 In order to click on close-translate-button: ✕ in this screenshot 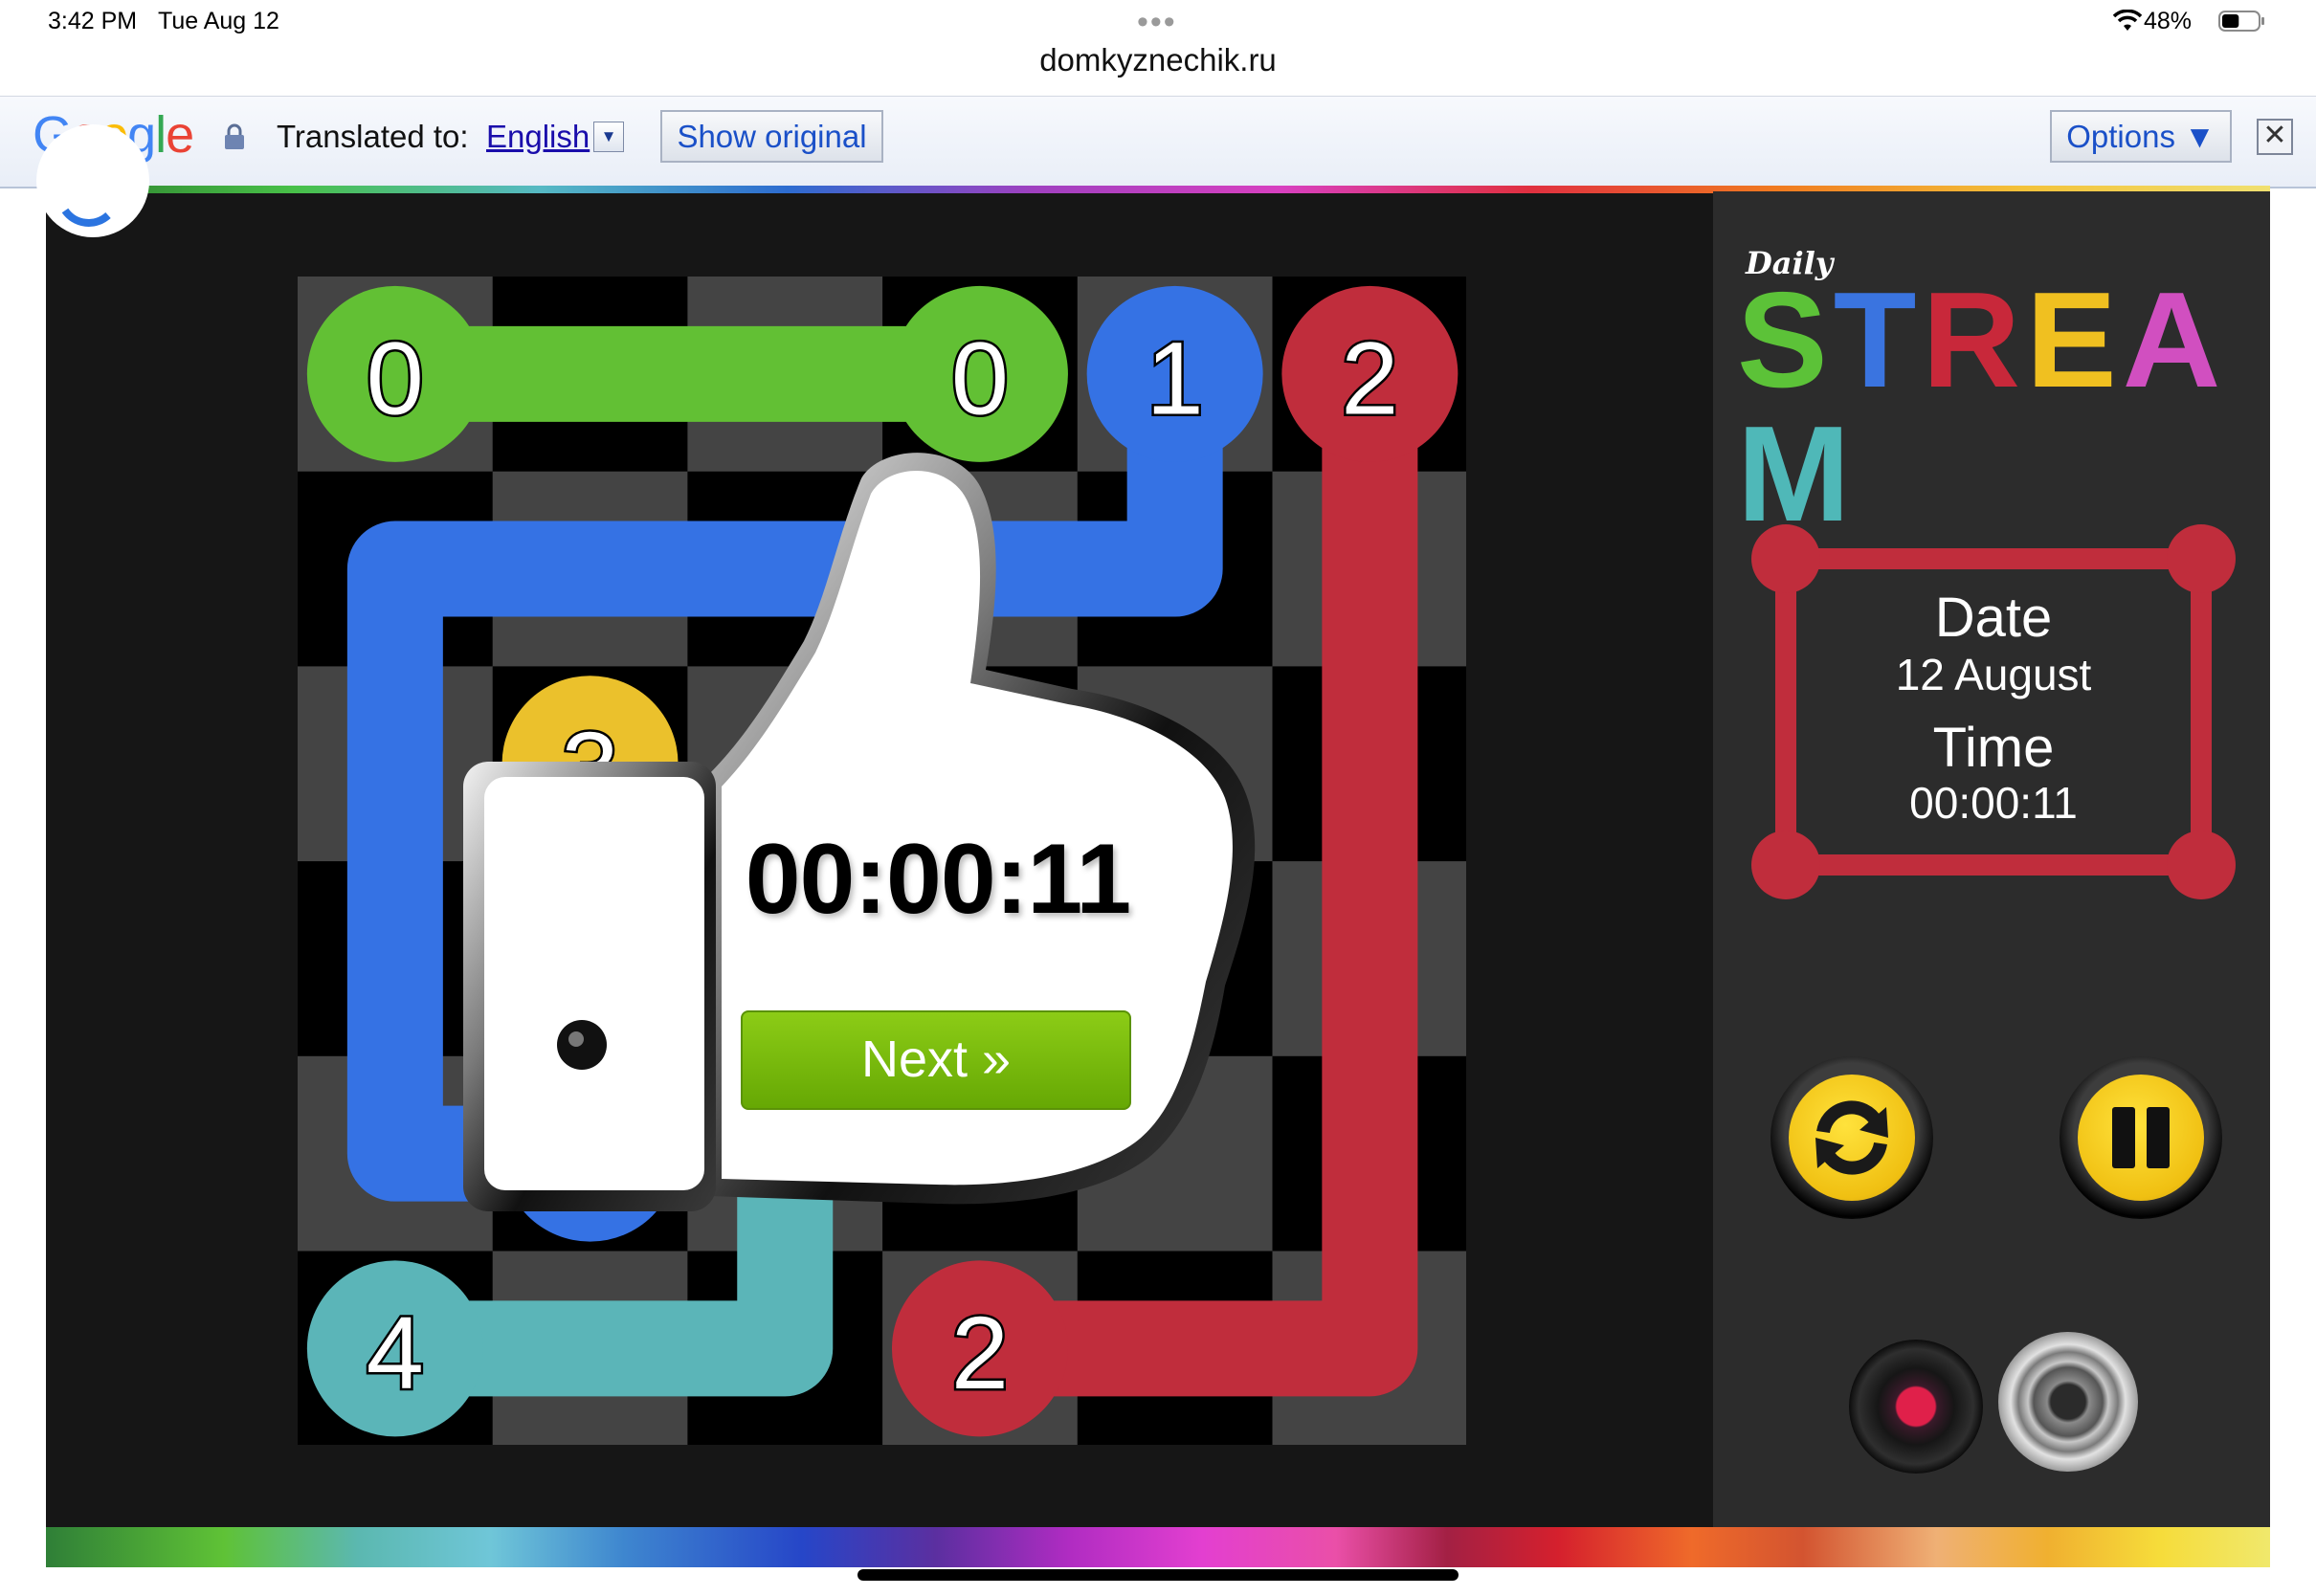, I will do `click(2275, 137)`.